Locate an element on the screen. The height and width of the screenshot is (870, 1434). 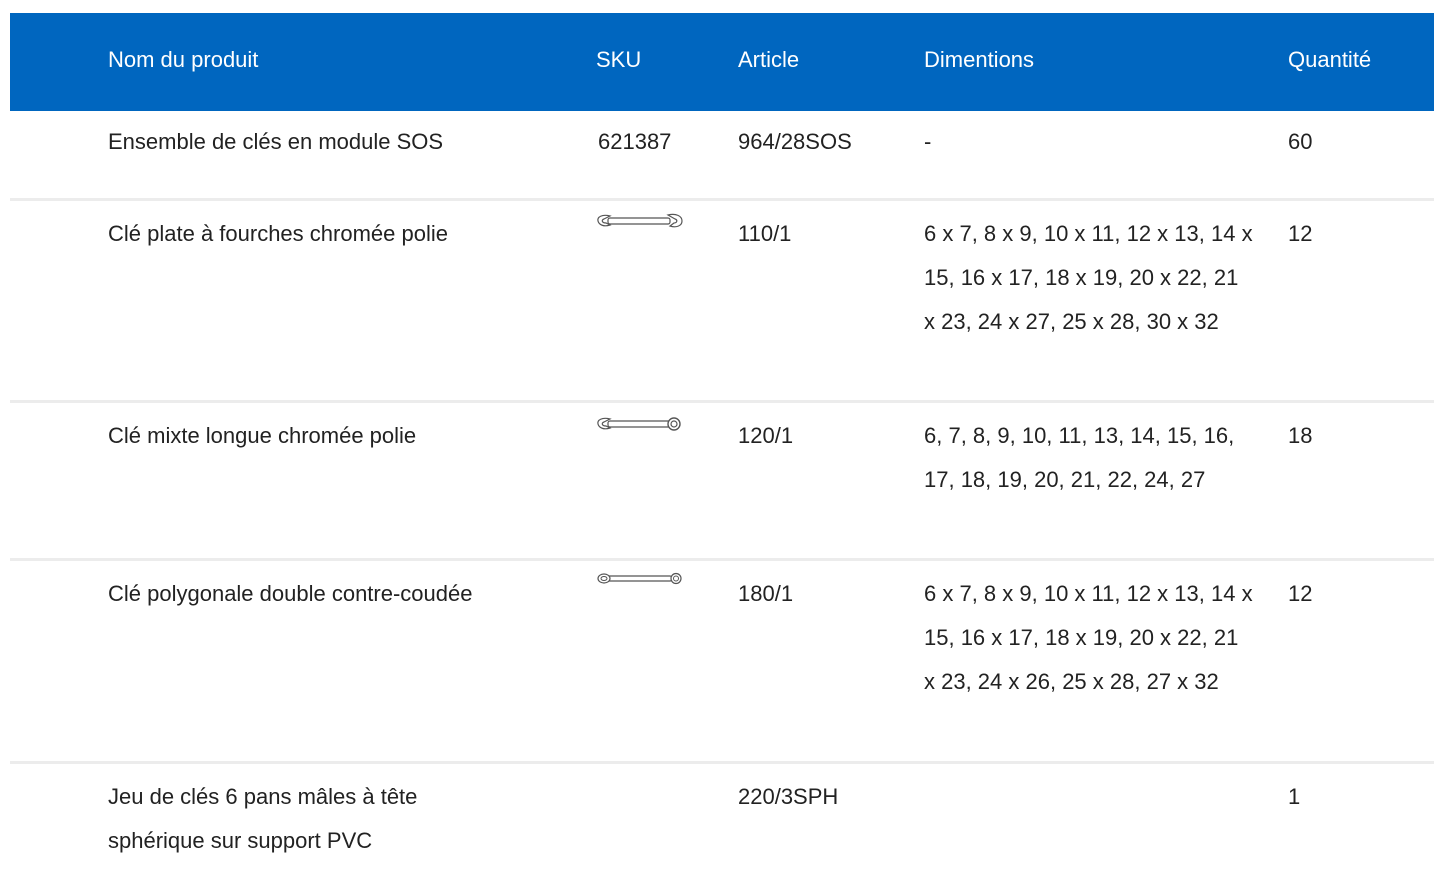
header-name: Nom du produit is located at coordinates (183, 59).